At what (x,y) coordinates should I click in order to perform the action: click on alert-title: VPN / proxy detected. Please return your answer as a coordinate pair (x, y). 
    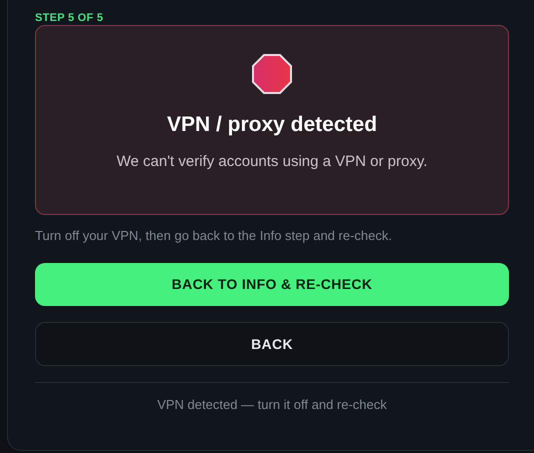
    Looking at the image, I should click on (272, 125).